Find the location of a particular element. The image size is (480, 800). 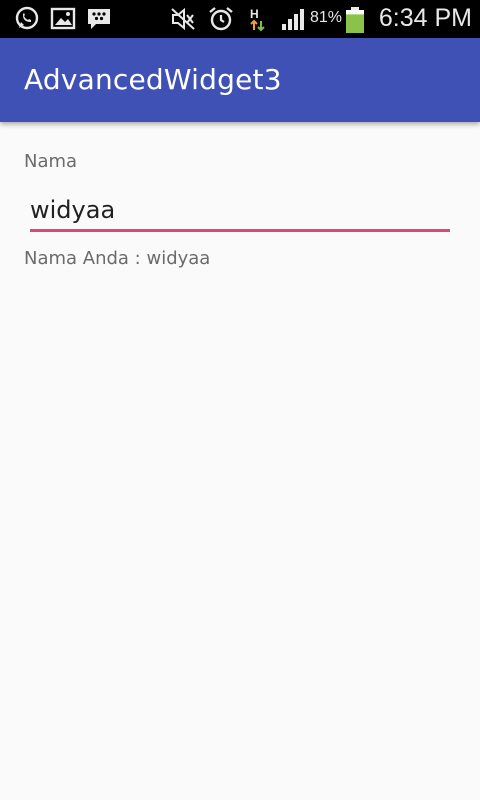

nama-result-text: Nama Anda : widyaa is located at coordinates (117, 258).